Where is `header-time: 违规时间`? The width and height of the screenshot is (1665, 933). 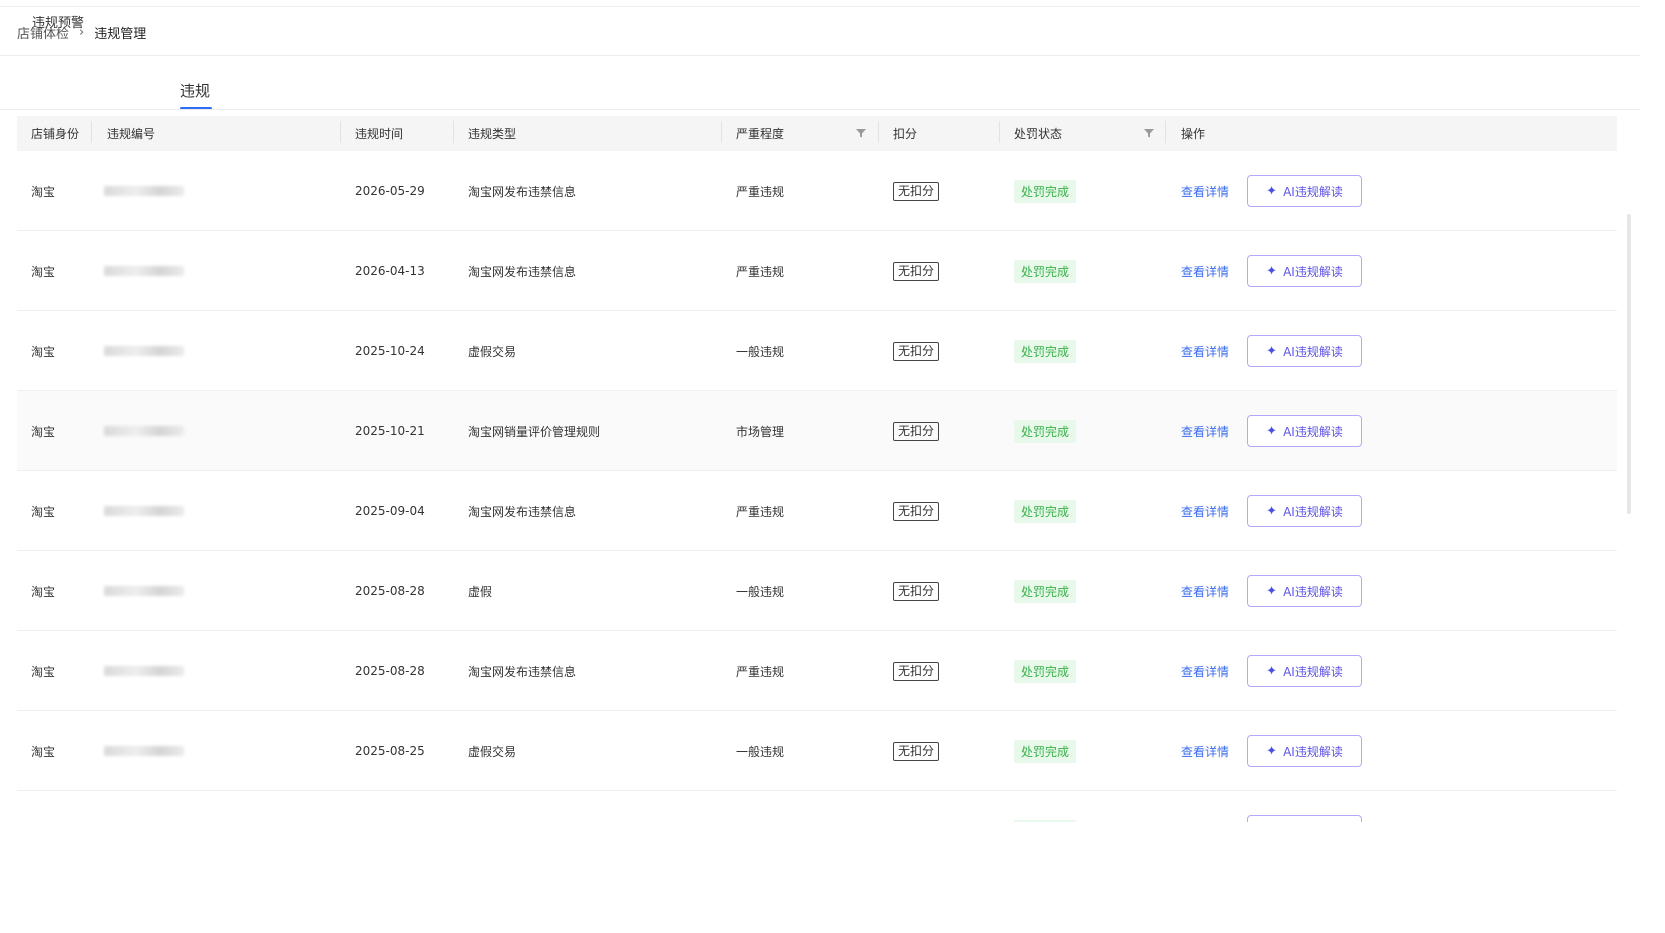
header-time: 违规时间 is located at coordinates (379, 134).